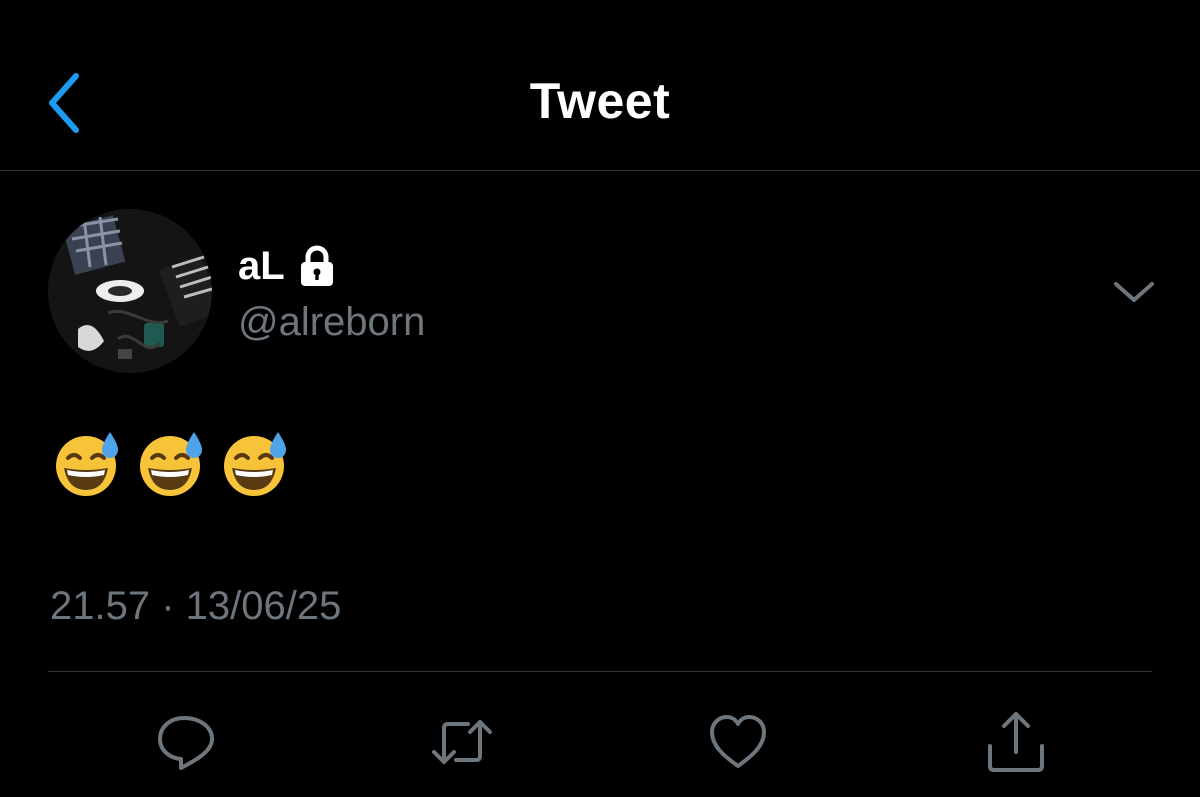 The width and height of the screenshot is (1200, 797). I want to click on tweet-text, so click(171, 463).